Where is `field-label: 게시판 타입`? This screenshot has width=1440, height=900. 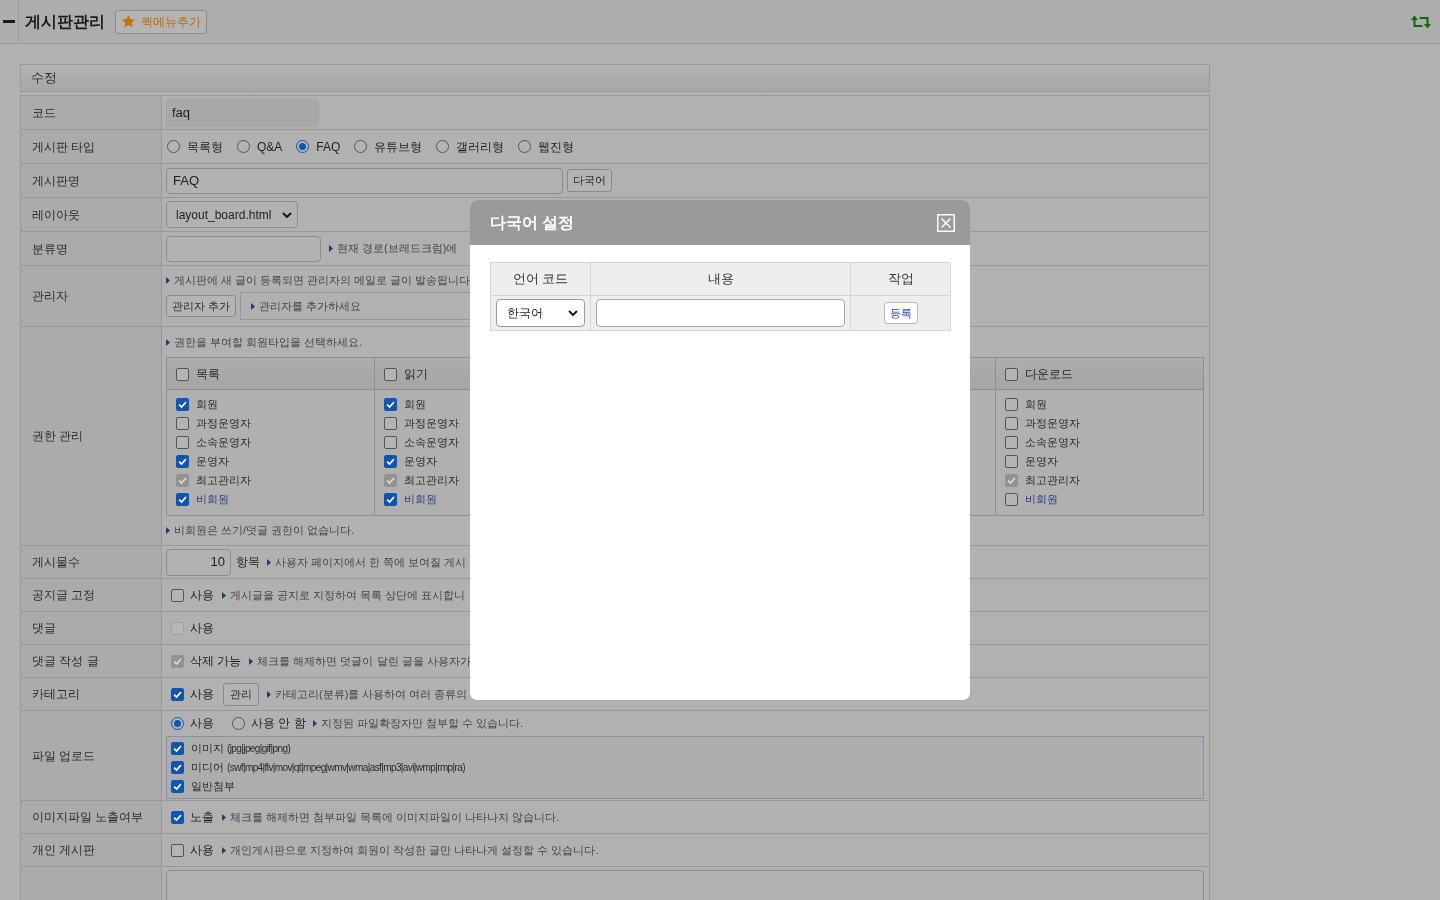 field-label: 게시판 타입 is located at coordinates (64, 147).